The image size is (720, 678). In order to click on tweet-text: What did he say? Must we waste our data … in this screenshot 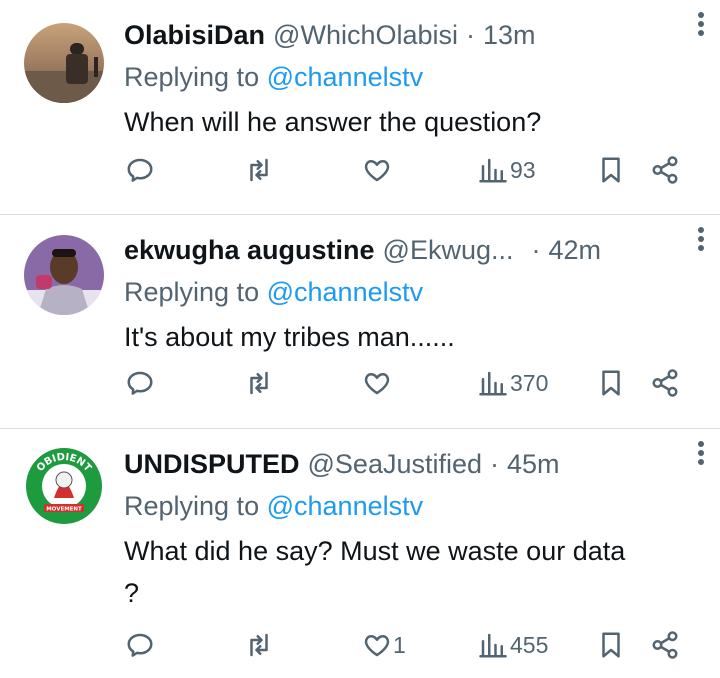, I will do `click(375, 572)`.